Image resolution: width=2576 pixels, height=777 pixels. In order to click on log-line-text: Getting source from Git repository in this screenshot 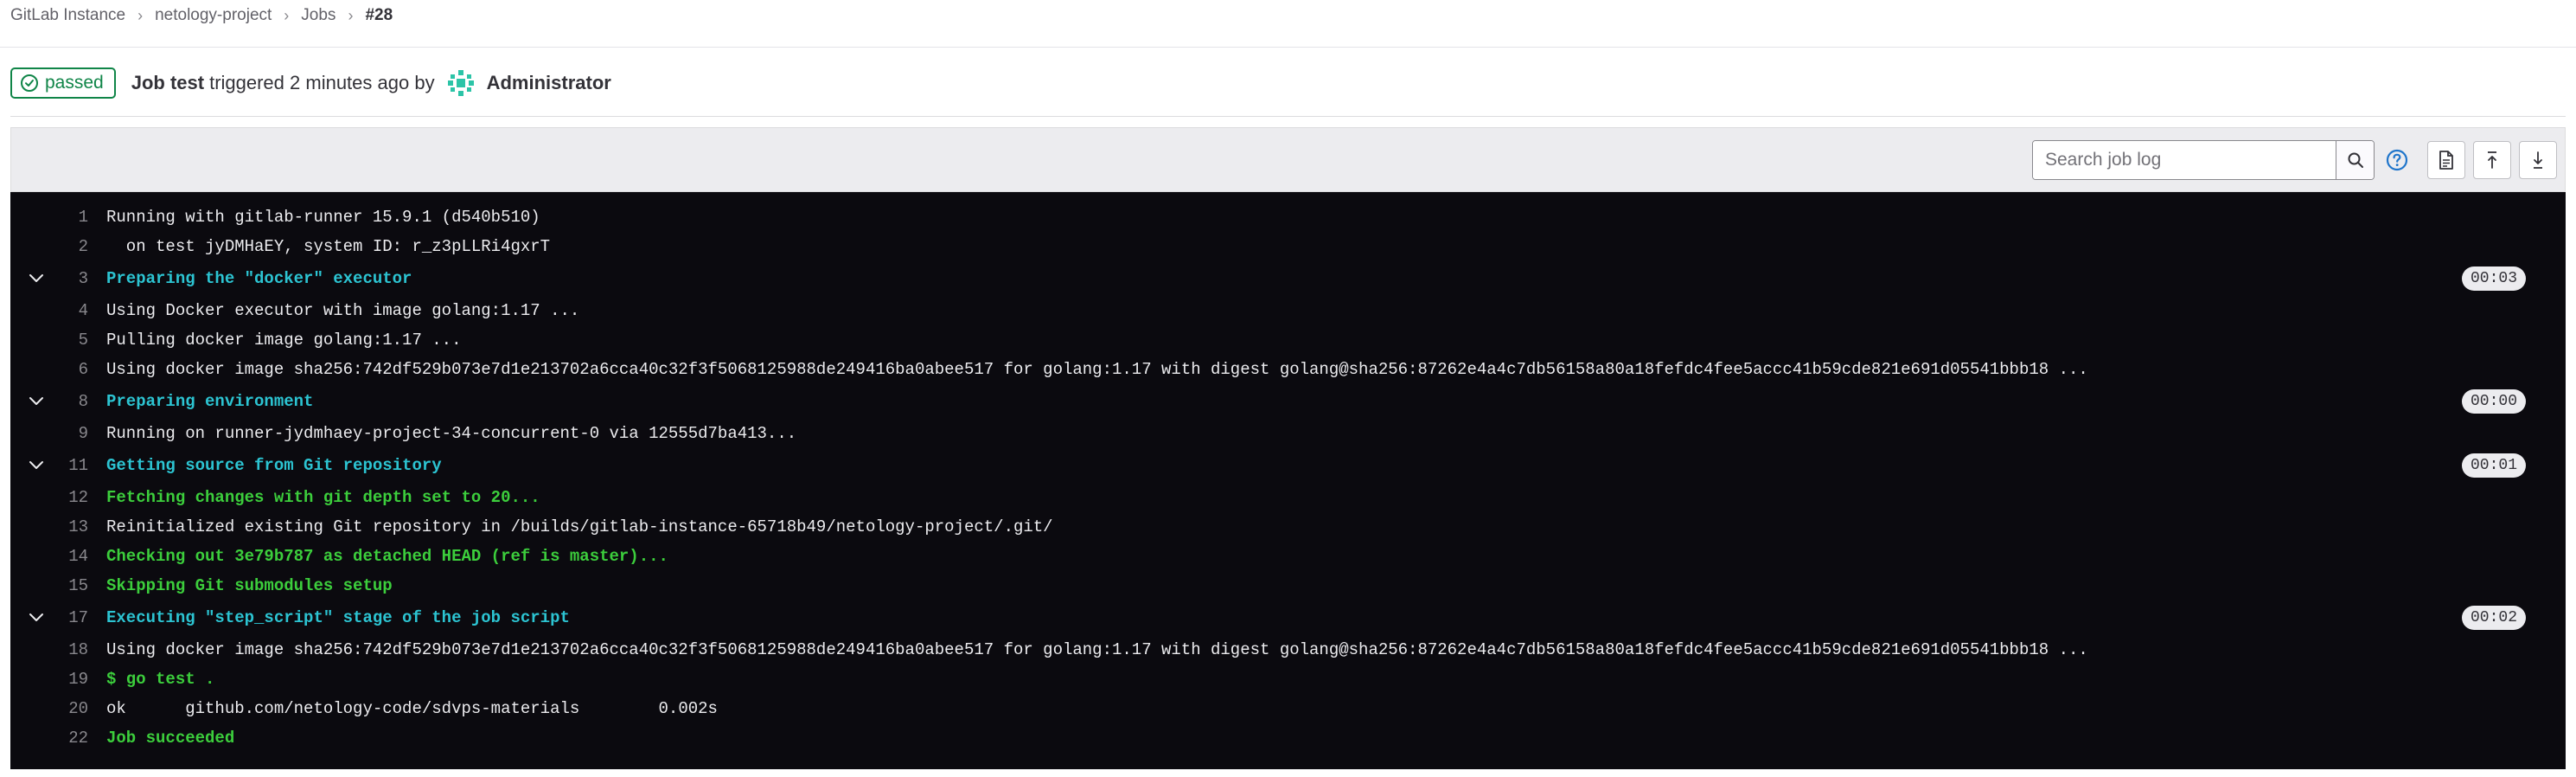, I will do `click(274, 465)`.